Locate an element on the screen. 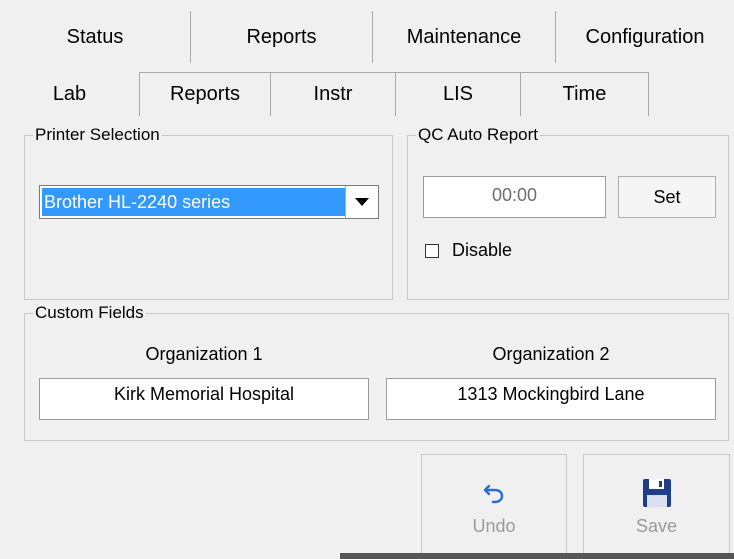 The width and height of the screenshot is (734, 559). chevron-down-icon is located at coordinates (362, 202).